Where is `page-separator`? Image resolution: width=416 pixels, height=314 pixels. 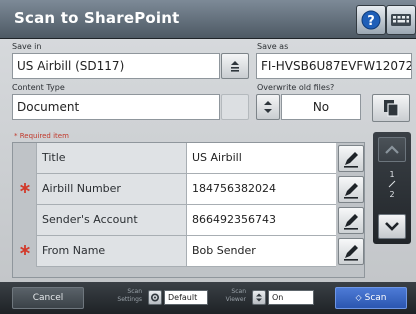
page-separator is located at coordinates (392, 184).